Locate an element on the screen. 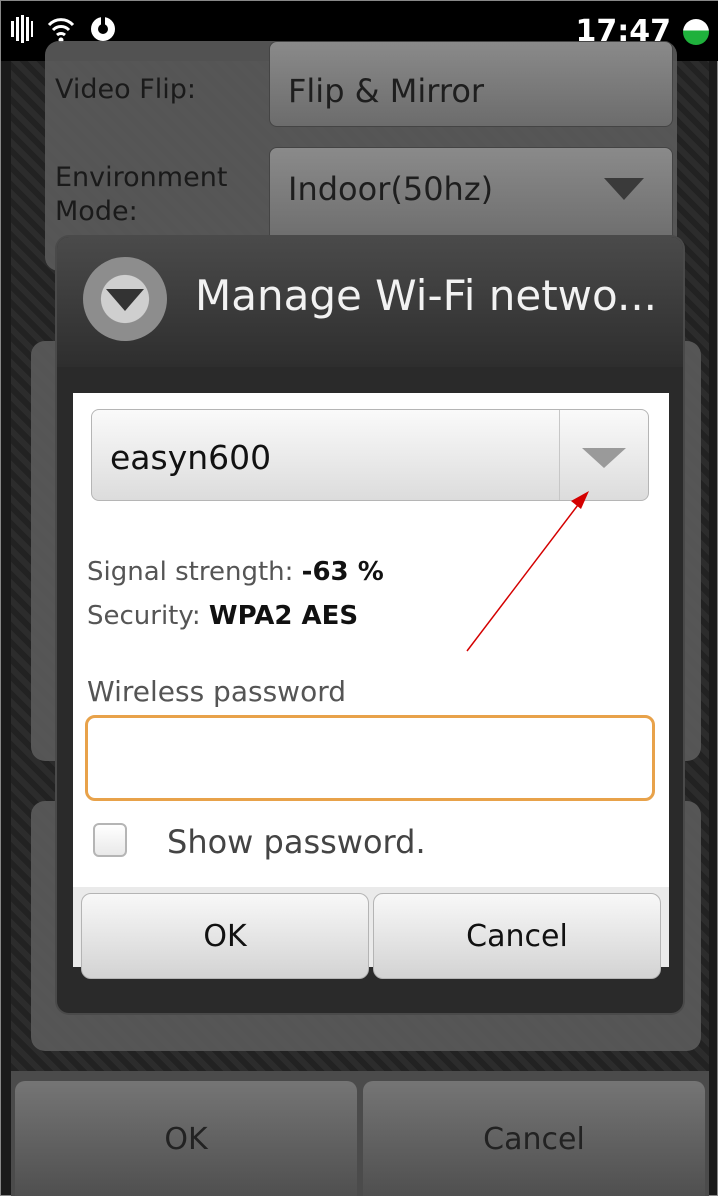  environment-label-line2: Mode: is located at coordinates (96, 211).